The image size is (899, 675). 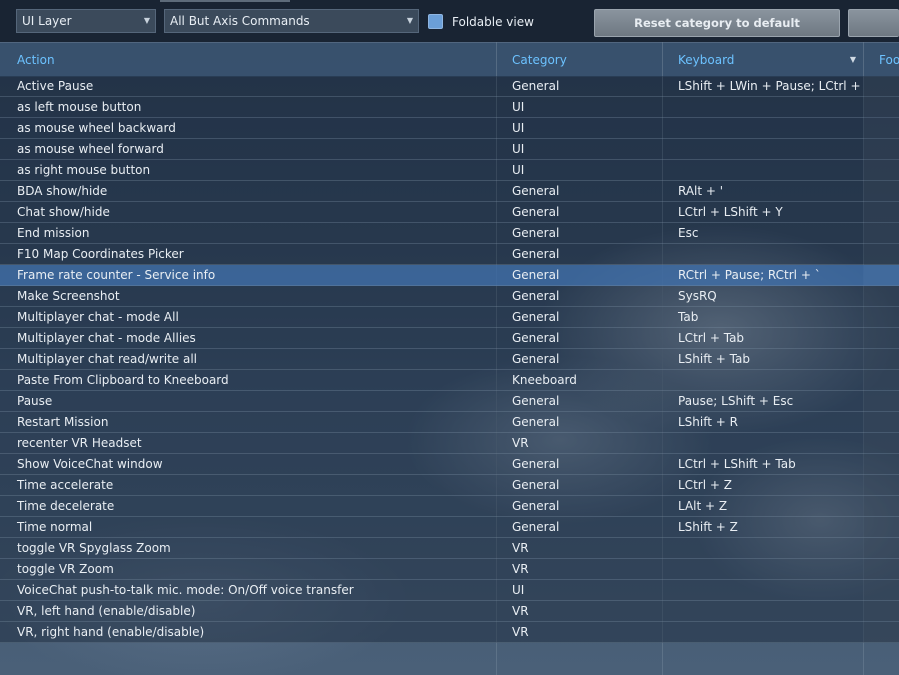 I want to click on keyboard-cell: Tab, so click(x=767, y=317).